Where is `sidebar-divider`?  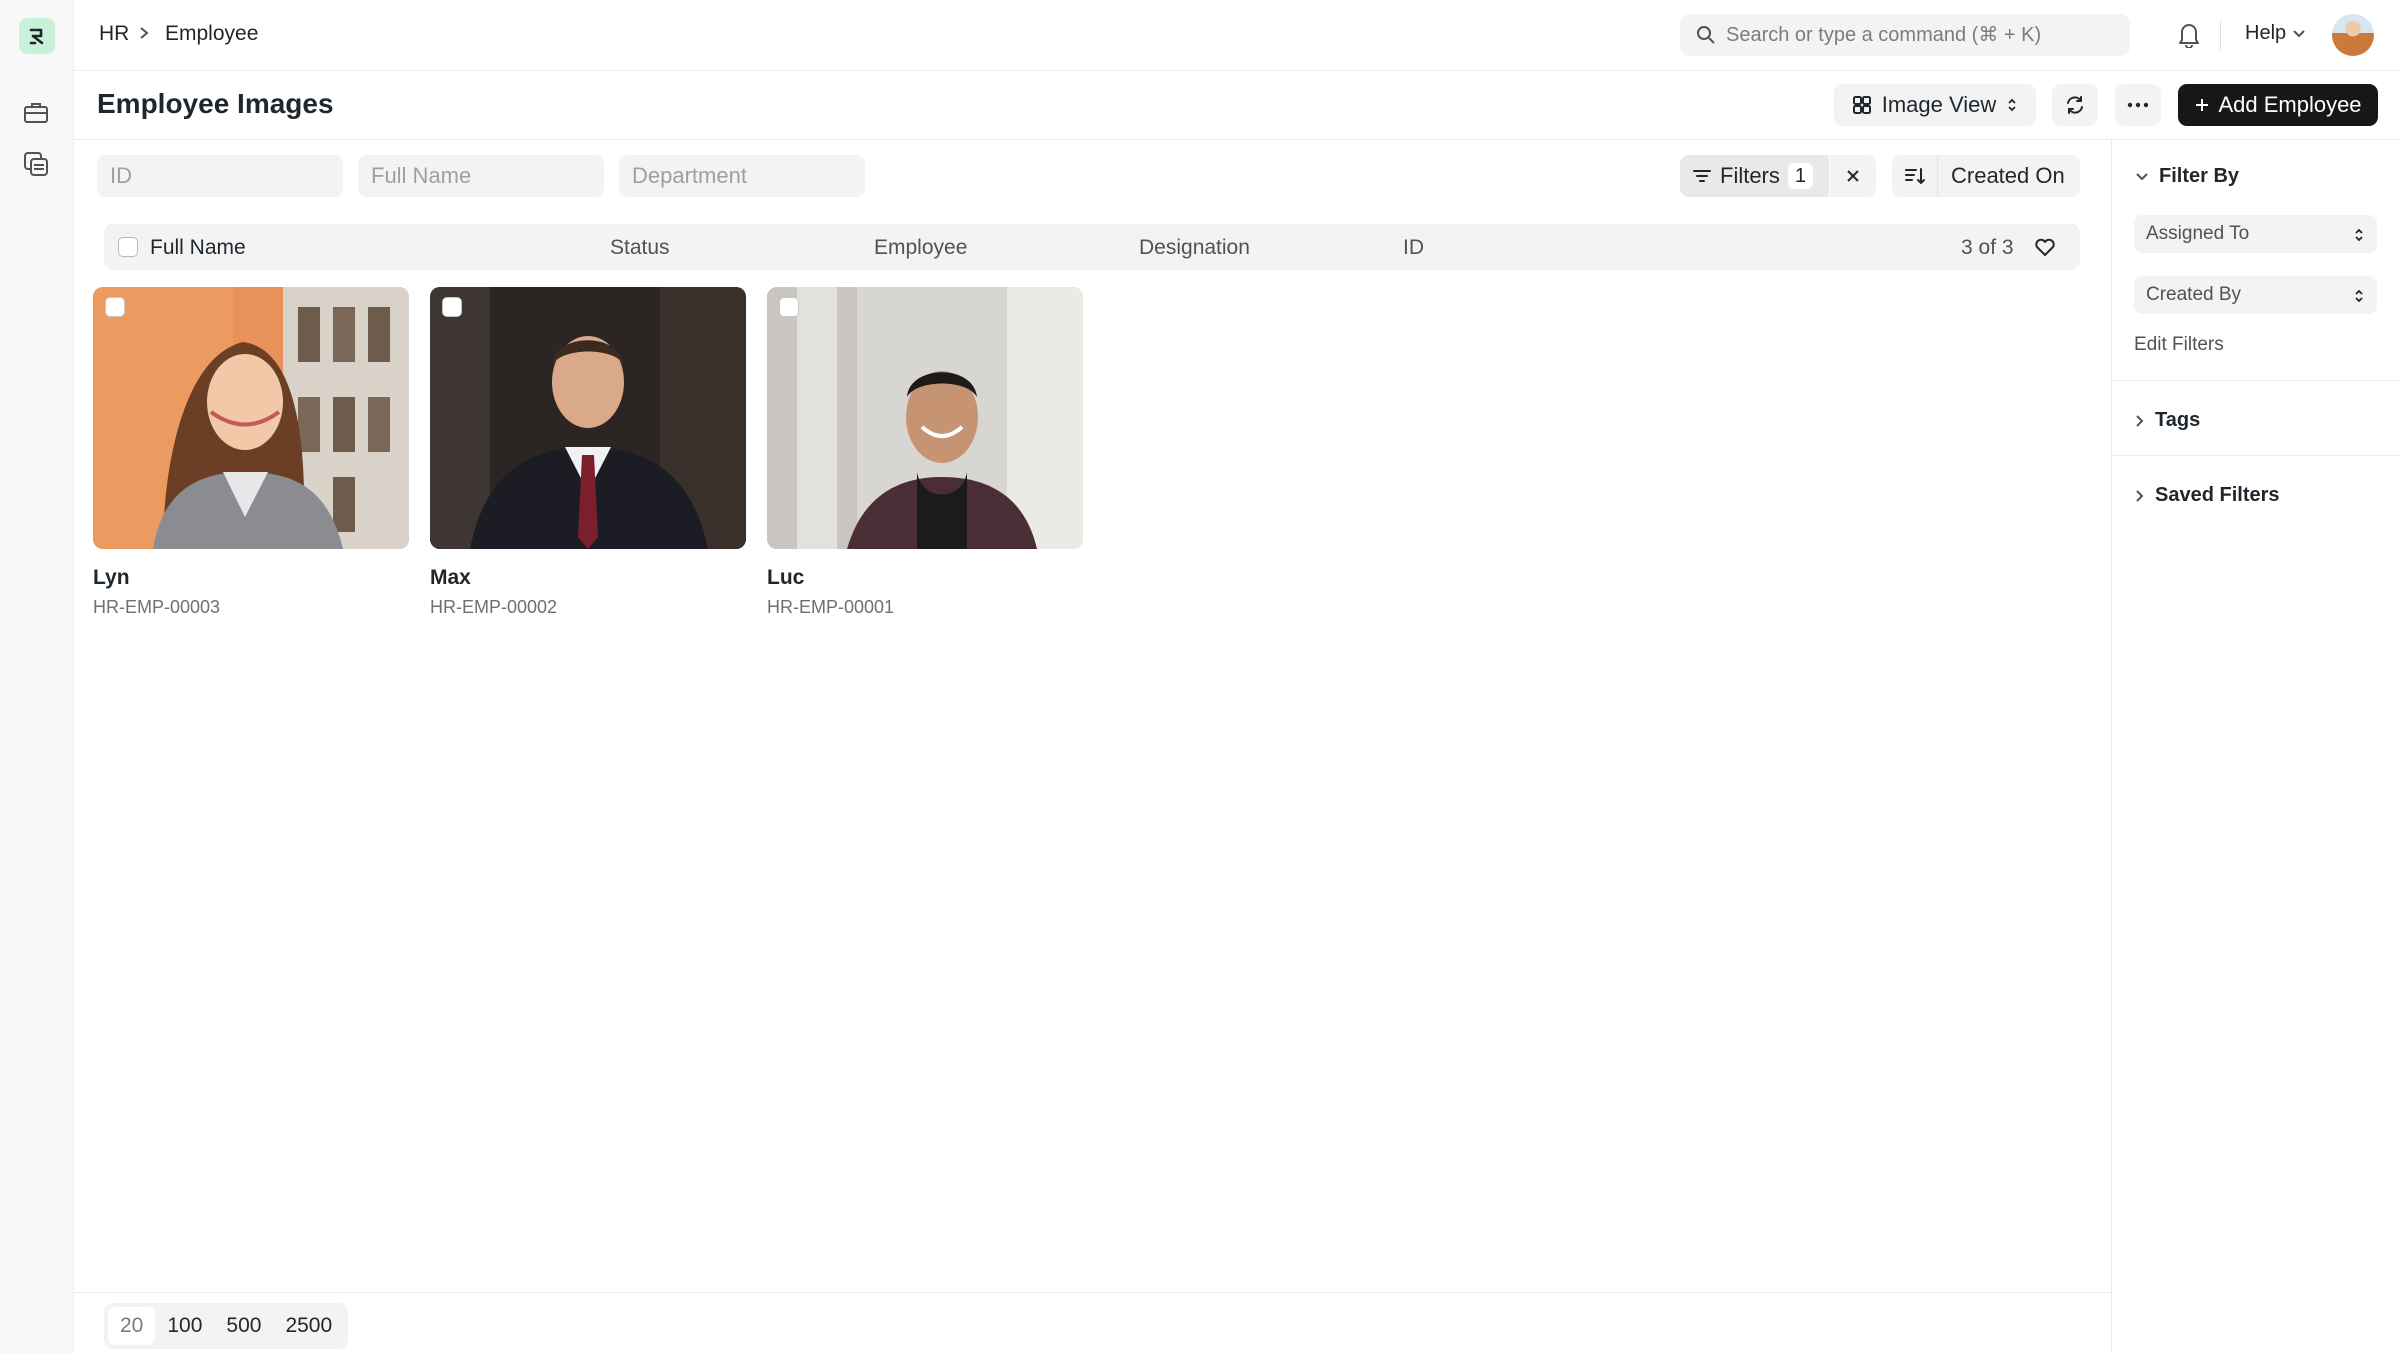 sidebar-divider is located at coordinates (2111, 746).